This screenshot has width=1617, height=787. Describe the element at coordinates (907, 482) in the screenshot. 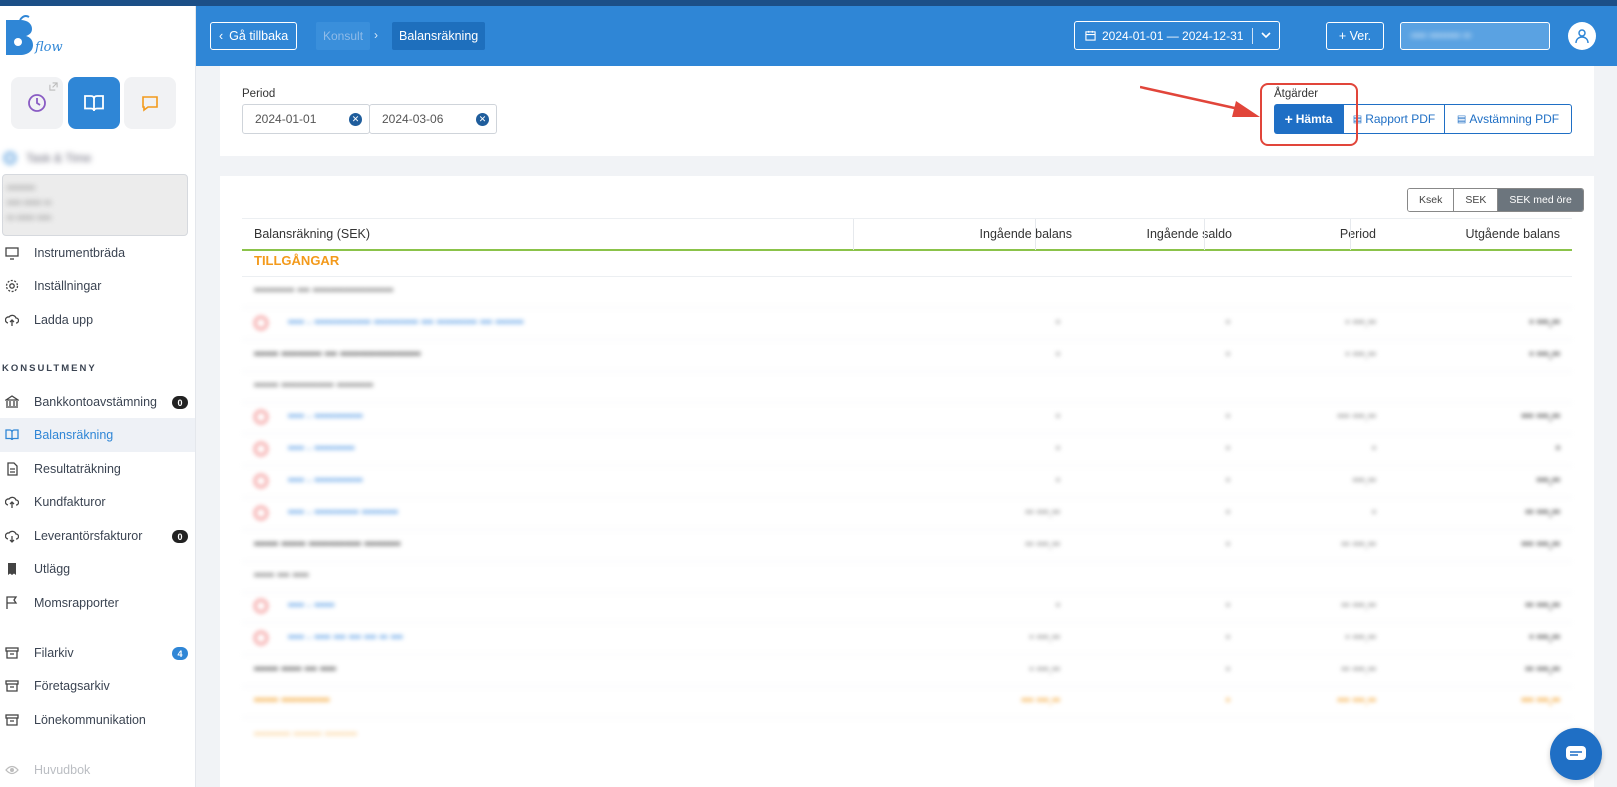

I see `table-row: •••• - •••••••••••• • • •••,•• •••,••` at that location.